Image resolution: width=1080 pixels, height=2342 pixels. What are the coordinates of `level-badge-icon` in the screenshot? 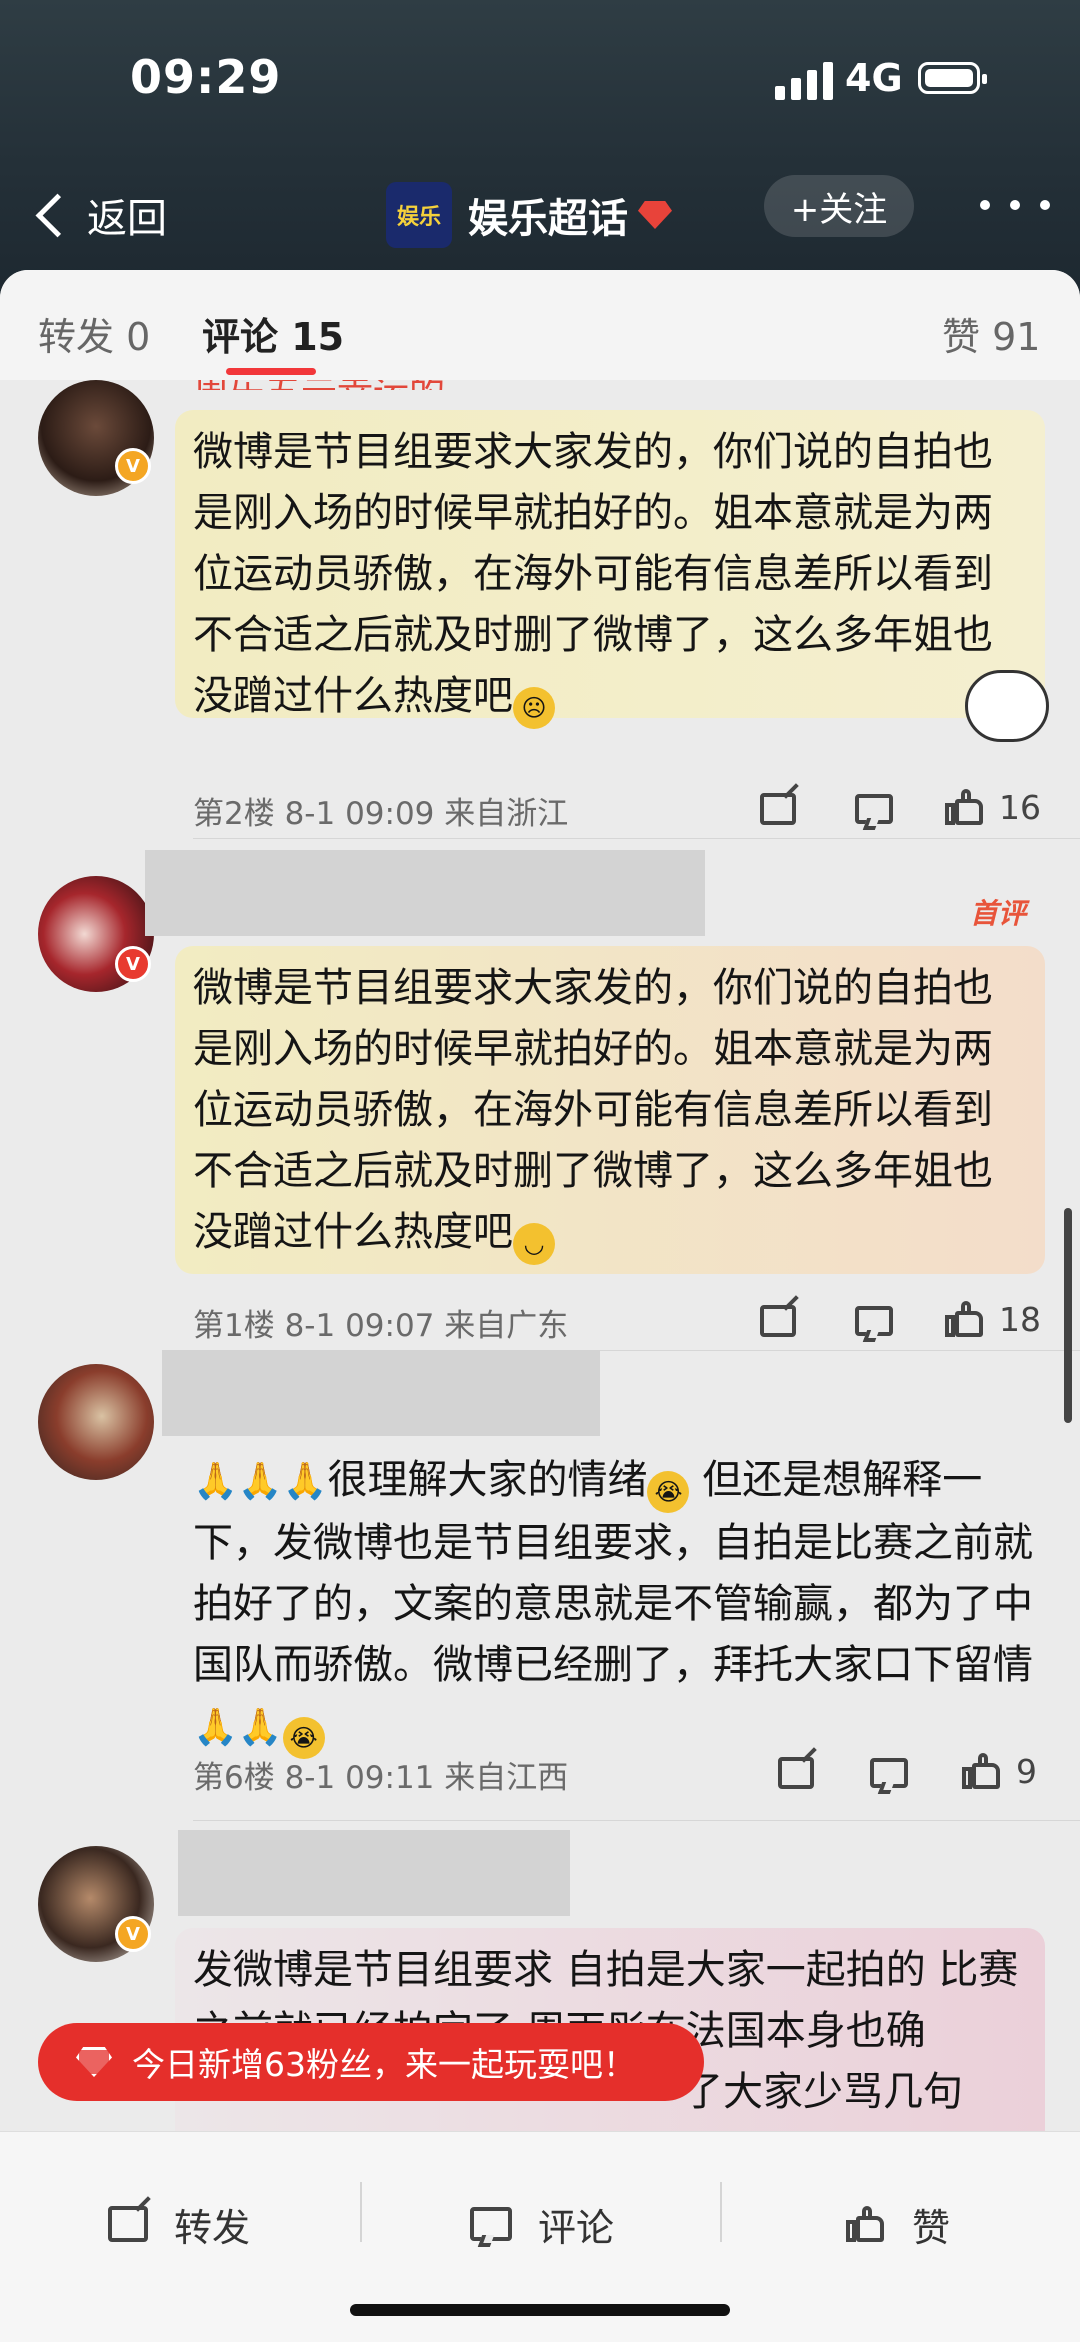 It's located at (655, 215).